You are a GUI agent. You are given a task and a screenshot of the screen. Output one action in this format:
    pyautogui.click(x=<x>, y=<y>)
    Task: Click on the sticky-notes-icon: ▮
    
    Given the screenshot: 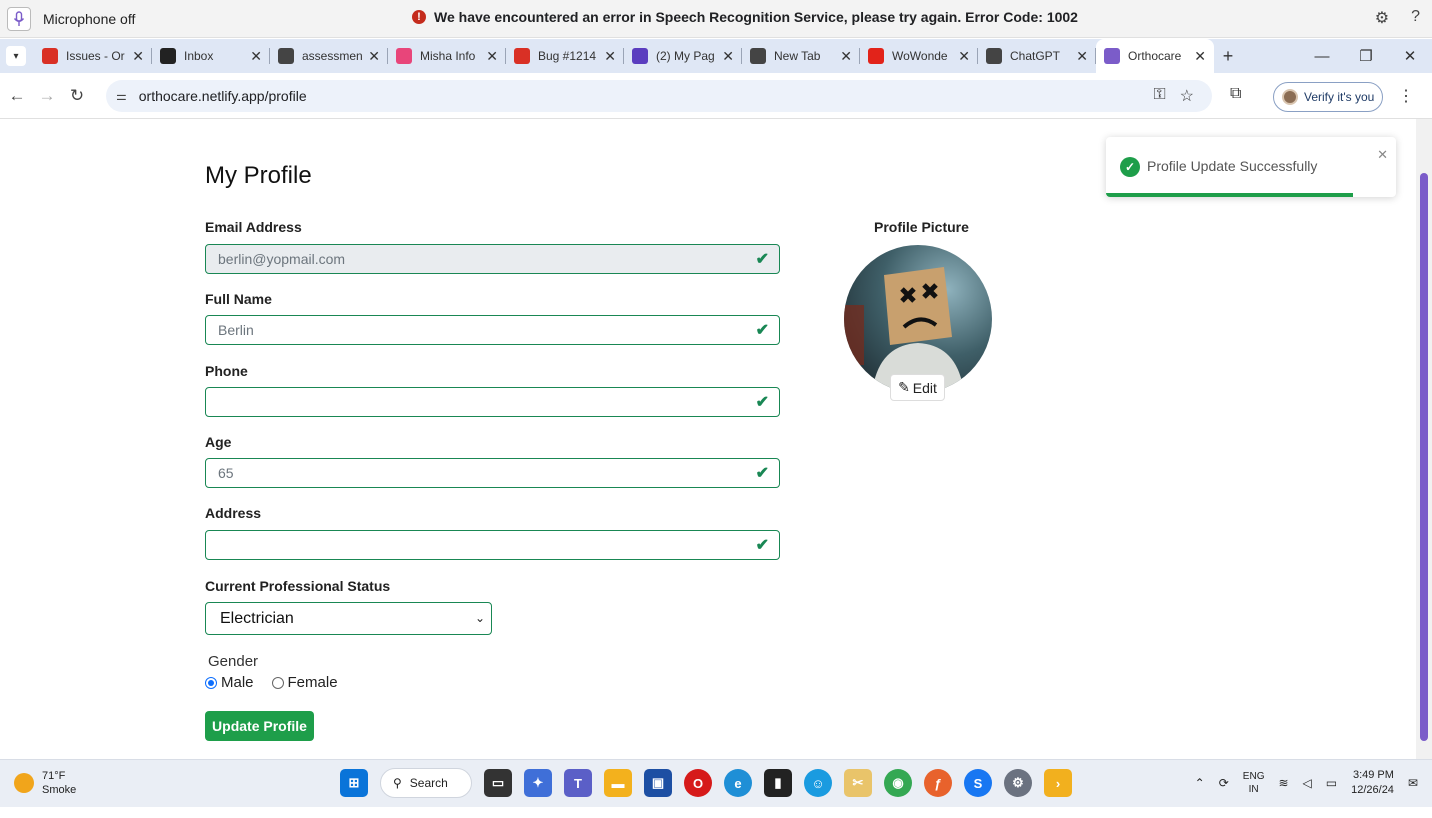 What is the action you would take?
    pyautogui.click(x=778, y=783)
    